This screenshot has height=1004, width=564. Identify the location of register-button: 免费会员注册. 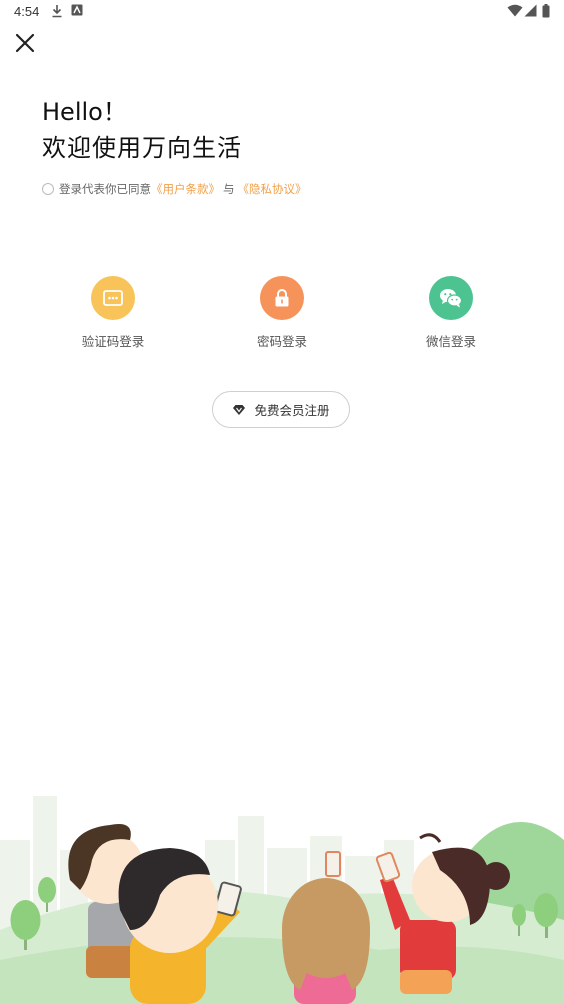
(281, 409).